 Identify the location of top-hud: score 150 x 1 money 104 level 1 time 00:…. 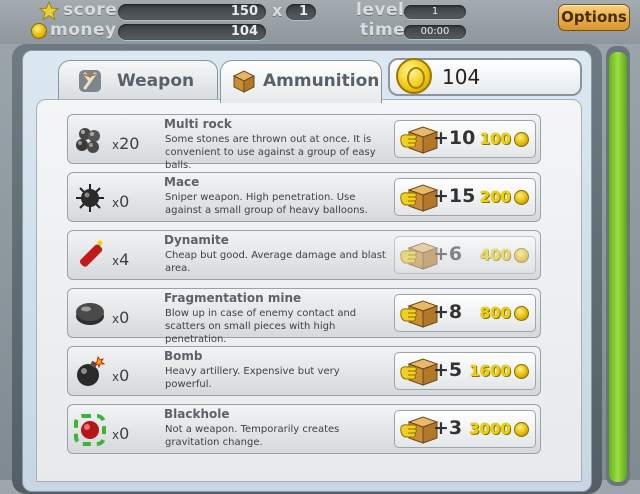
(320, 22).